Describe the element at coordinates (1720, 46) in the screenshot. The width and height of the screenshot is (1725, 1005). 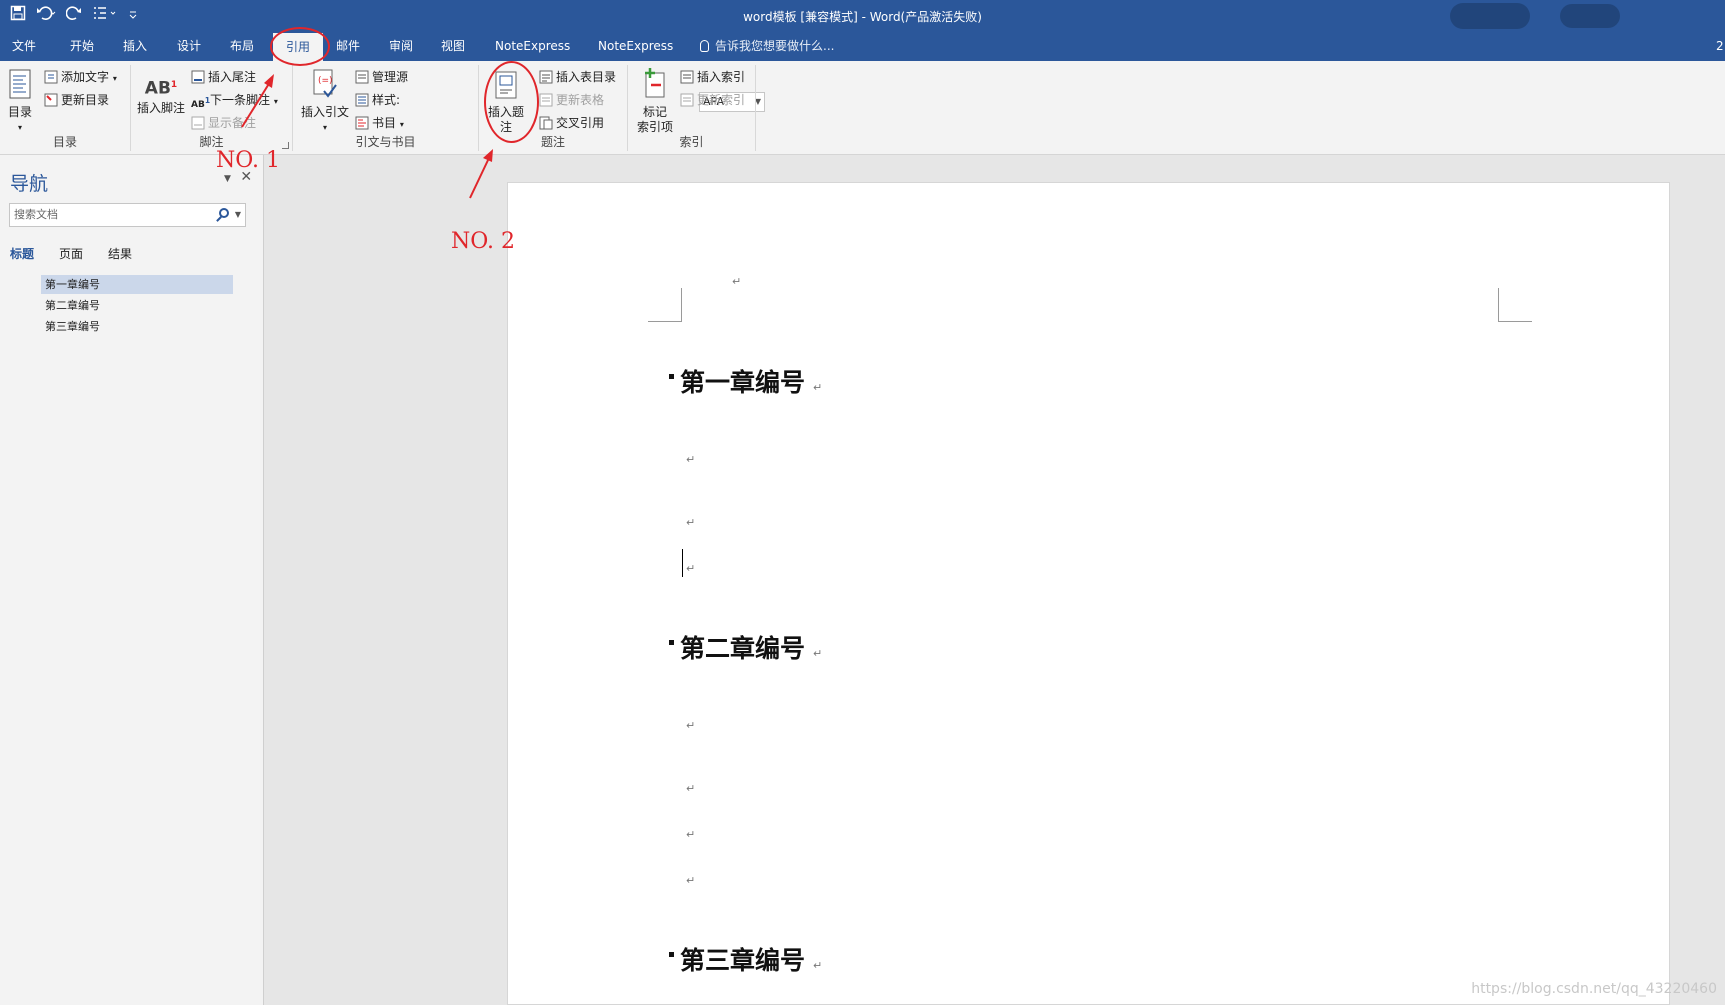
I see `edge-char: 2` at that location.